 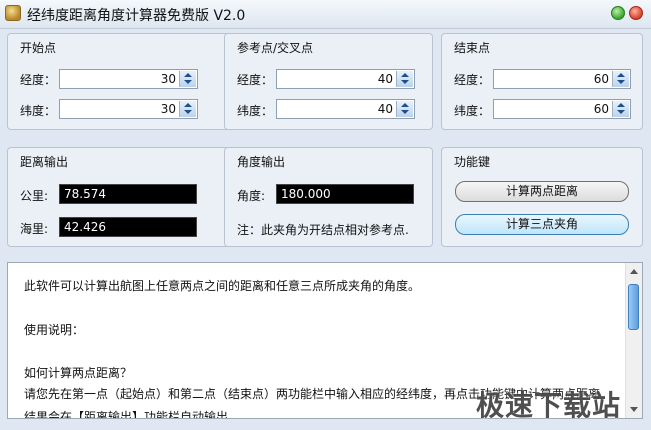 I want to click on reference-latitude-spinner, so click(x=404, y=109).